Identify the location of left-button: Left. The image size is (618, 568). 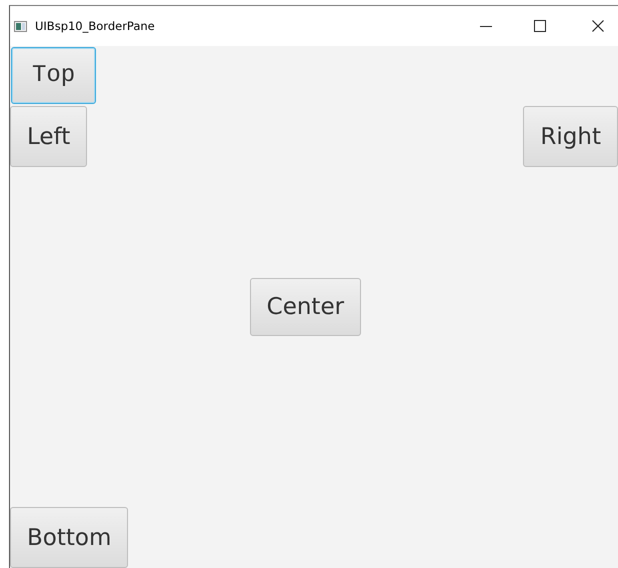
(49, 136).